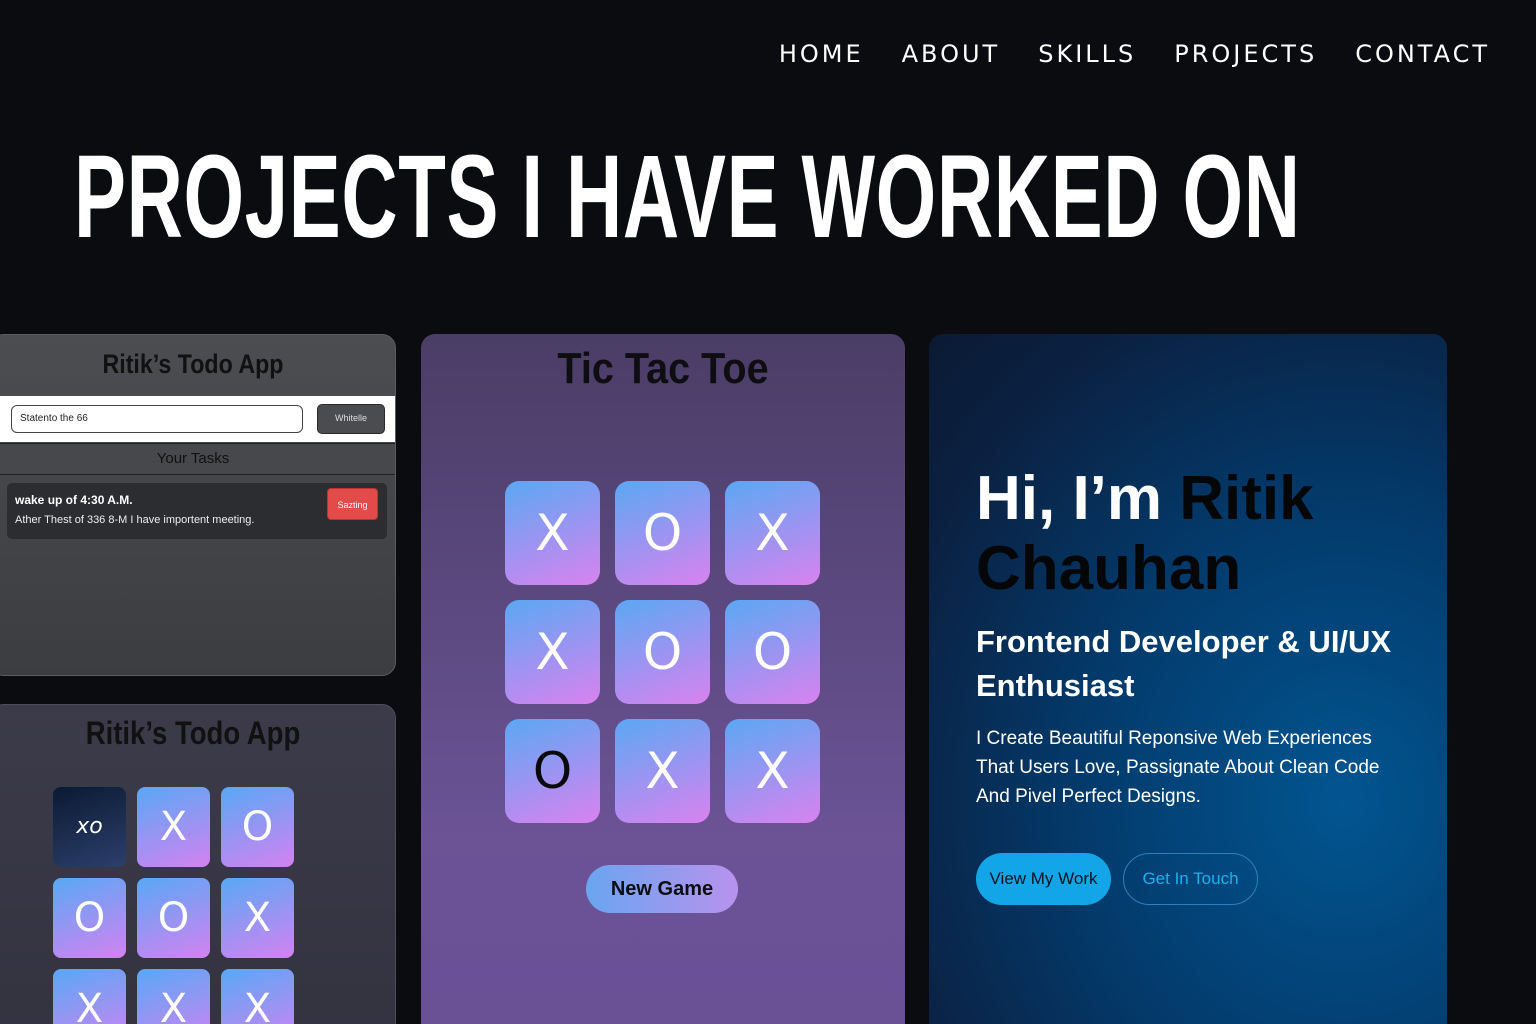 The image size is (1536, 1024). I want to click on view-my-work-button: View My Work, so click(1043, 879).